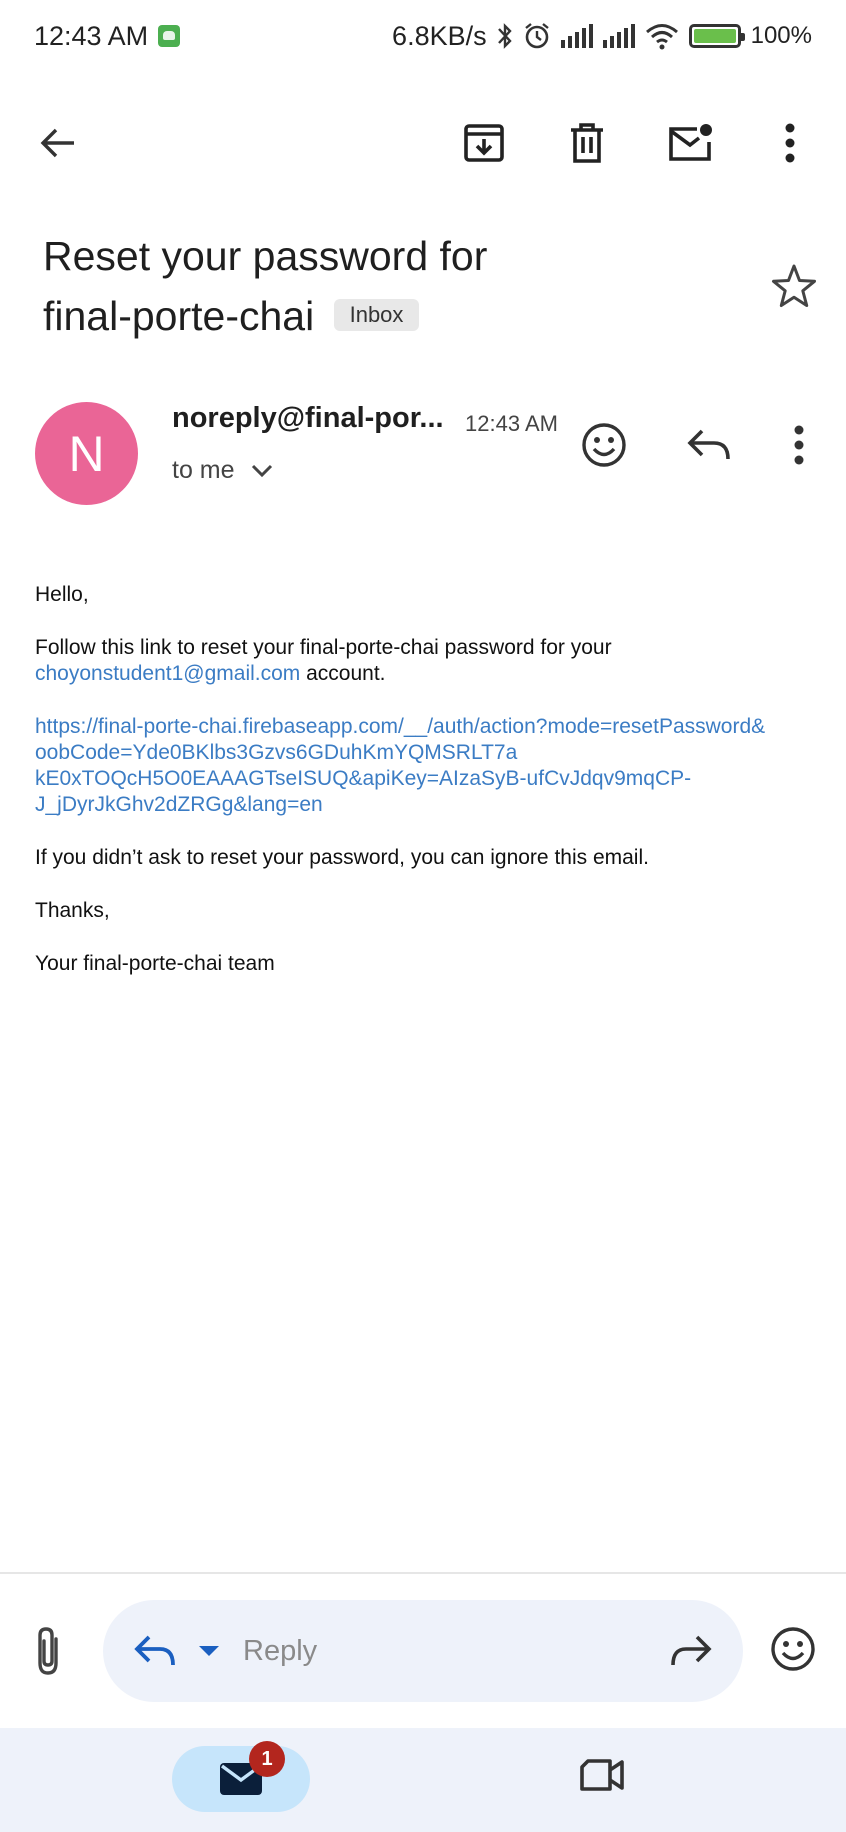  Describe the element at coordinates (511, 423) in the screenshot. I see `email-time: 12:43 AM` at that location.